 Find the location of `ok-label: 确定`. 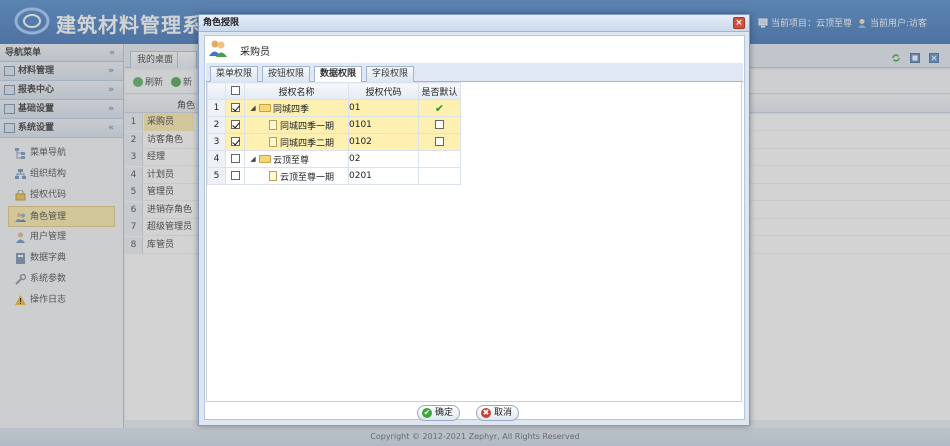

ok-label: 确定 is located at coordinates (444, 413).